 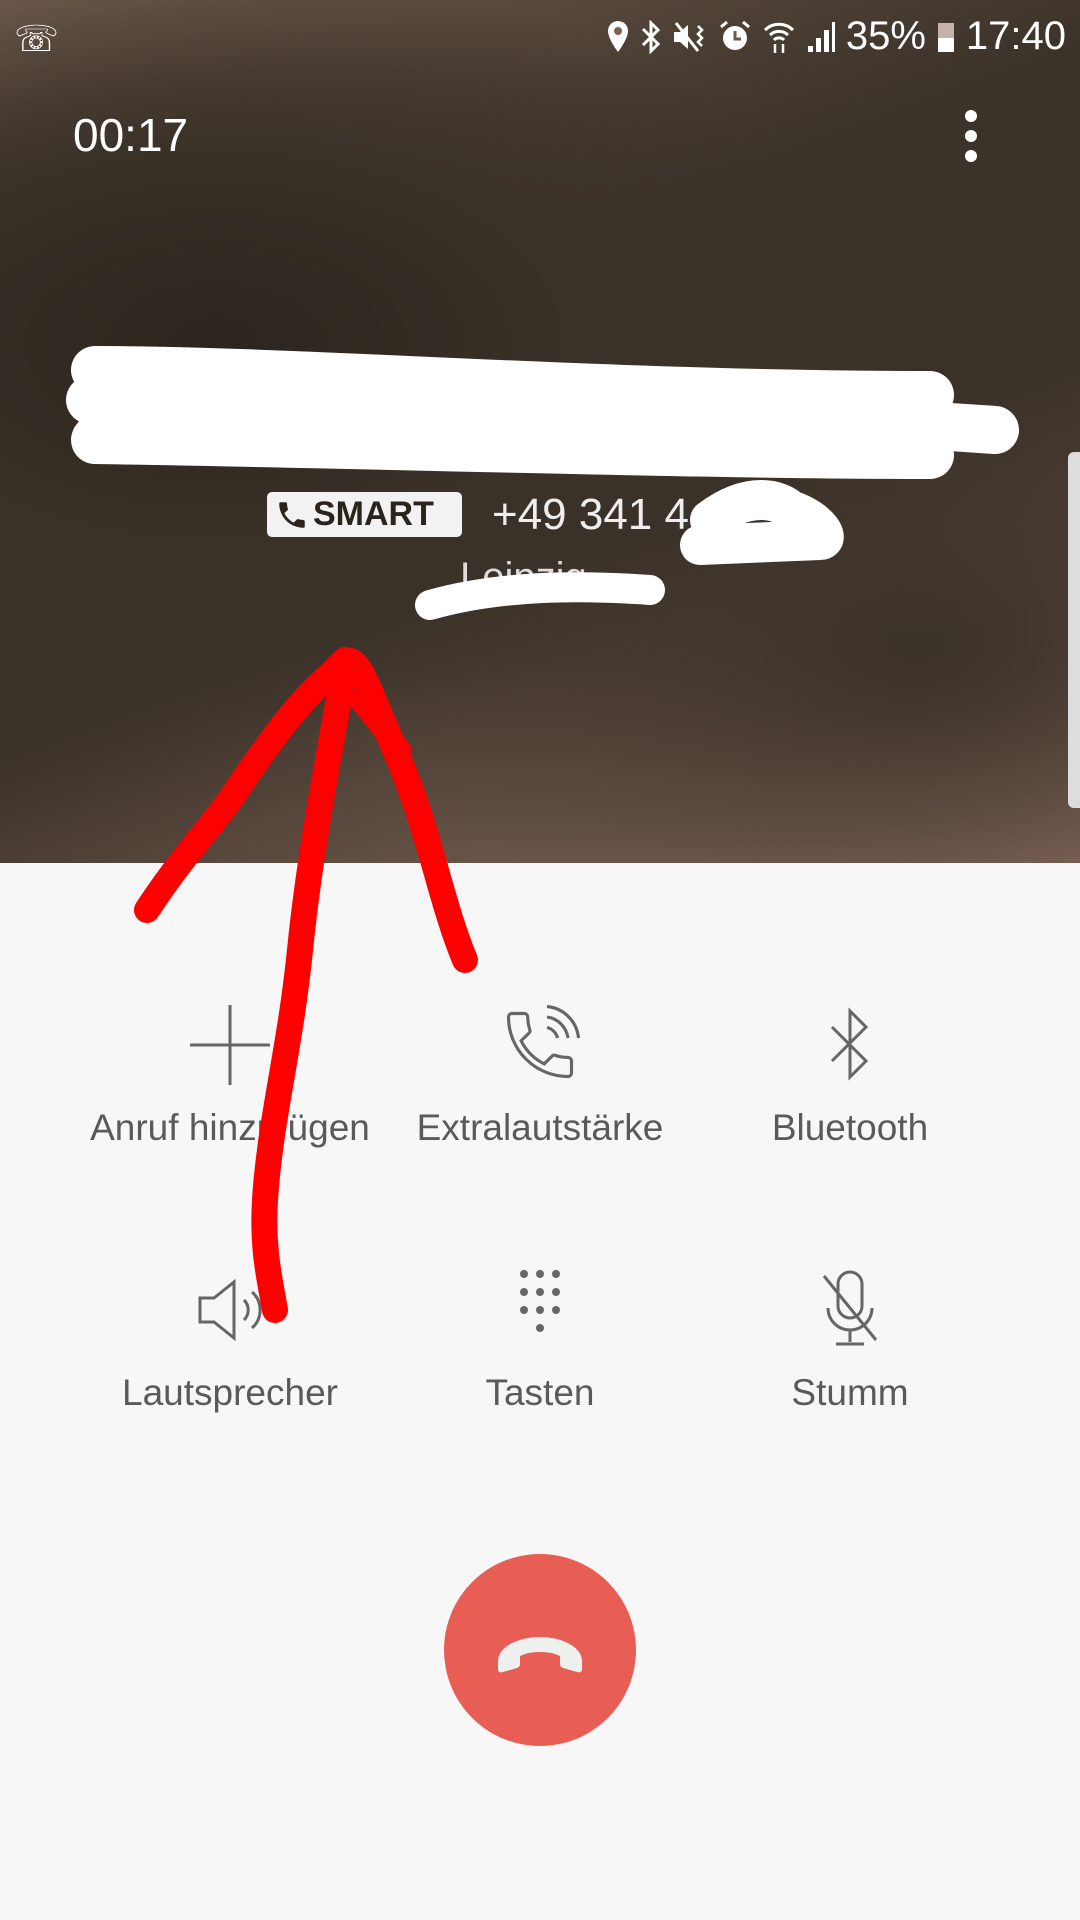 What do you see at coordinates (885, 36) in the screenshot?
I see `battery-percent: 35%` at bounding box center [885, 36].